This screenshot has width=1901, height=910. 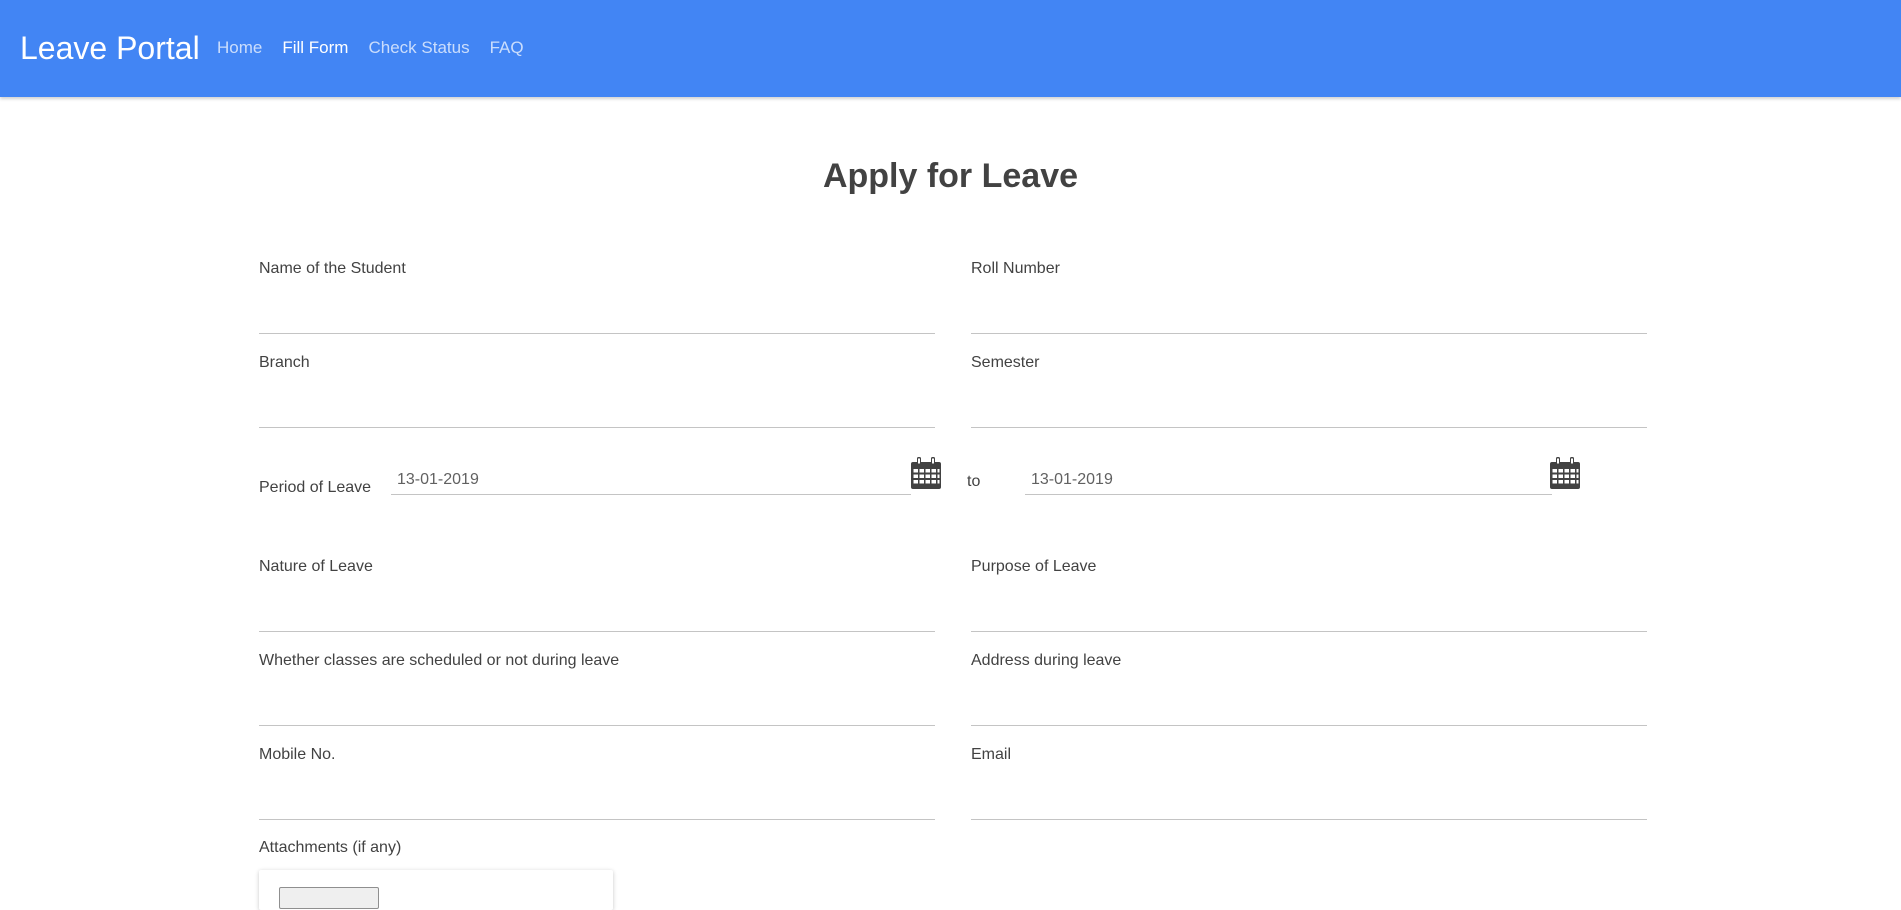 I want to click on period-of-leave-label: Period of Leave, so click(x=315, y=487).